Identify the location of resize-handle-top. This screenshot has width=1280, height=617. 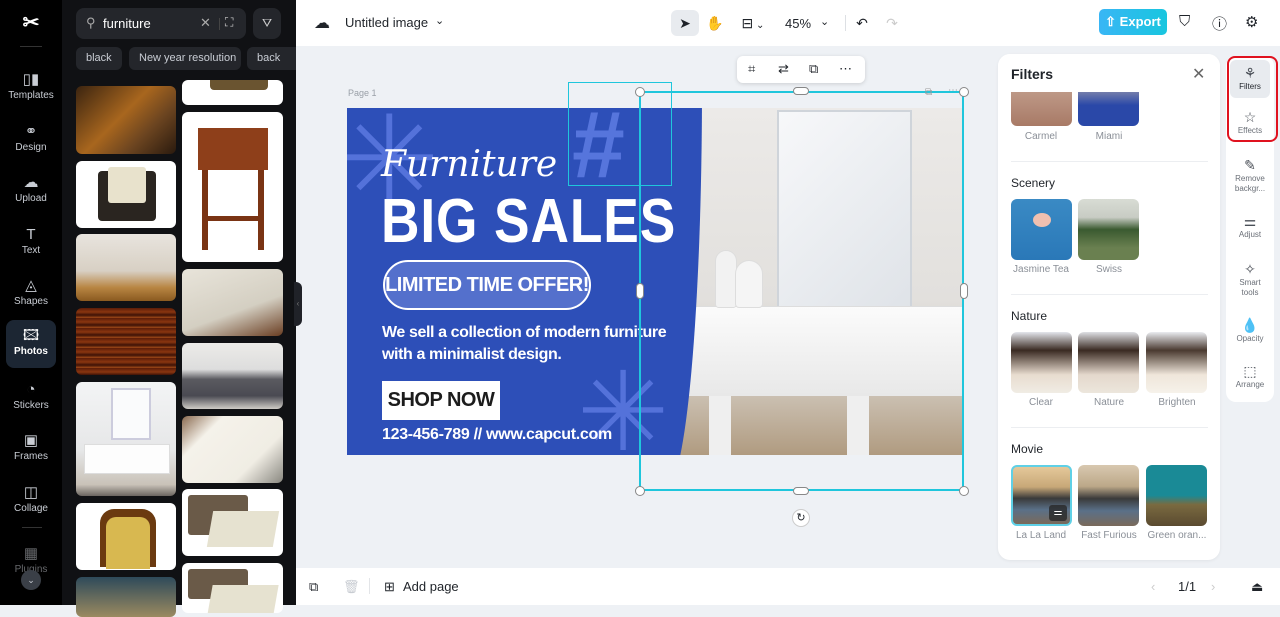
(801, 91).